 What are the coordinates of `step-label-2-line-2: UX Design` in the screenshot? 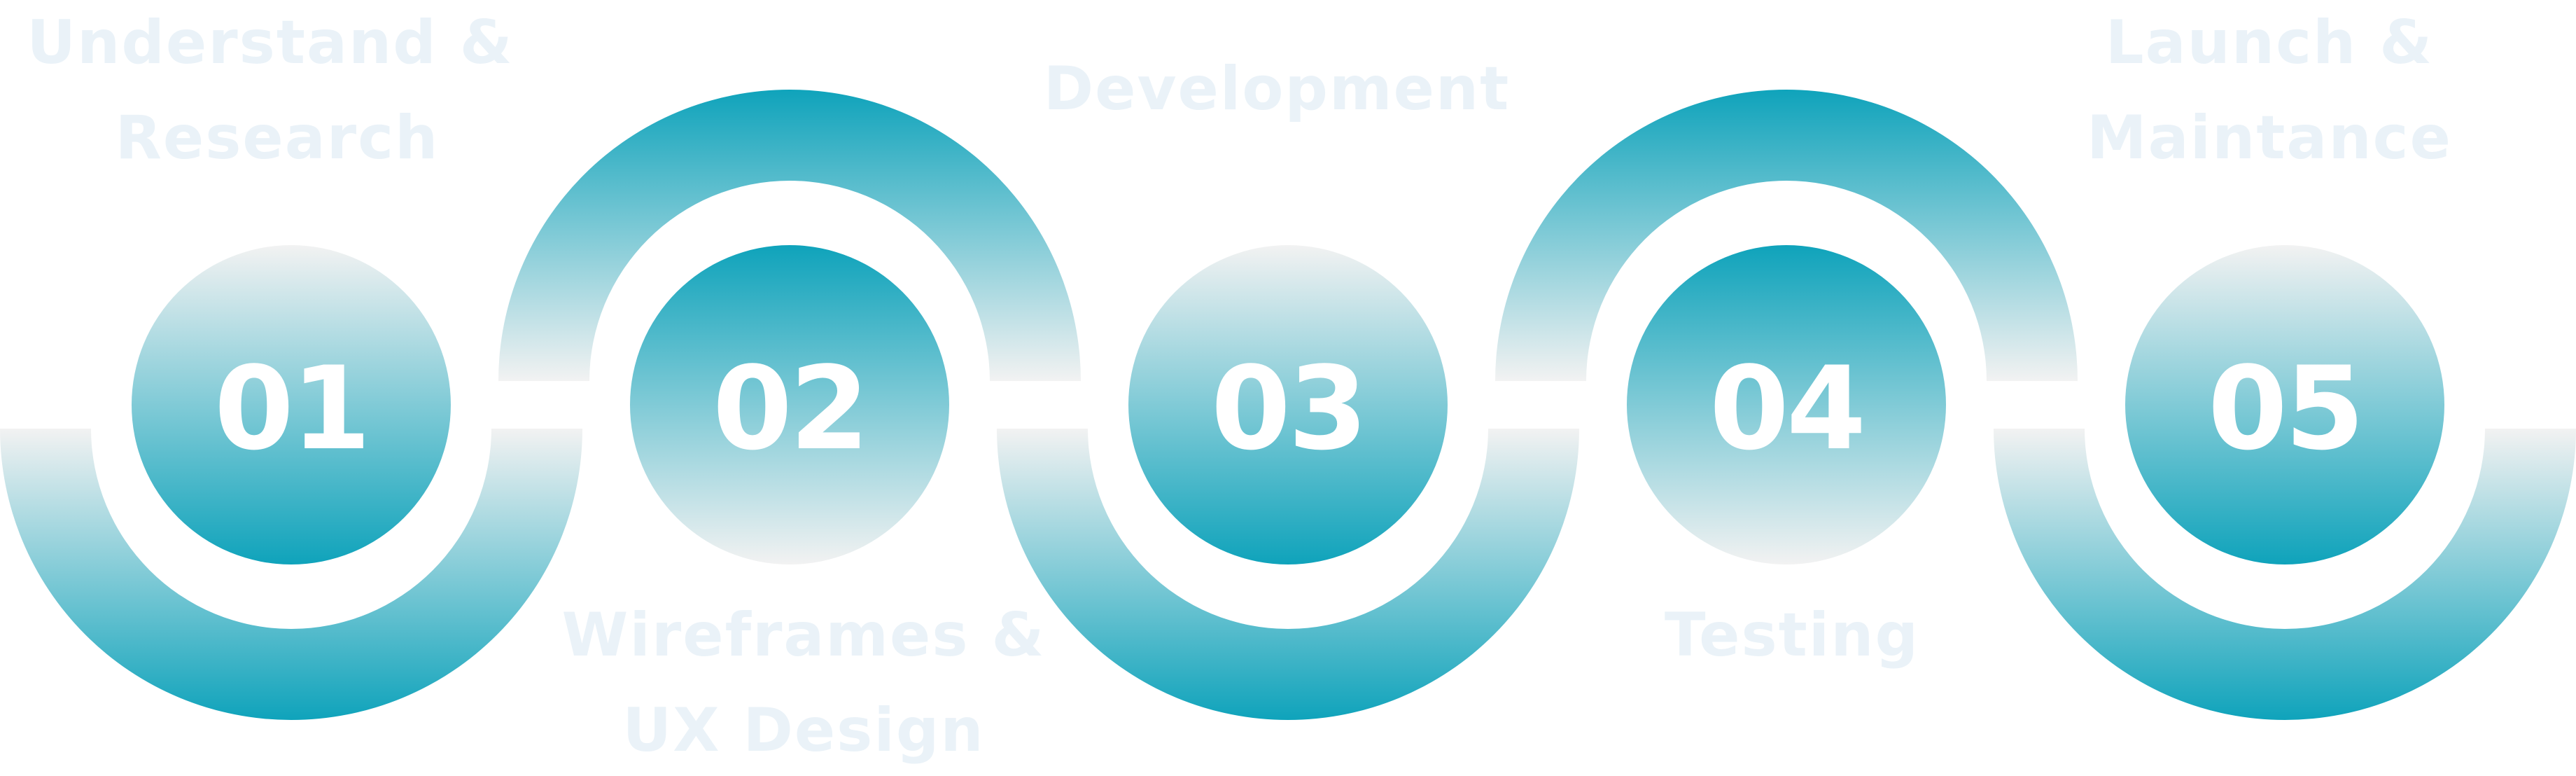 It's located at (803, 730).